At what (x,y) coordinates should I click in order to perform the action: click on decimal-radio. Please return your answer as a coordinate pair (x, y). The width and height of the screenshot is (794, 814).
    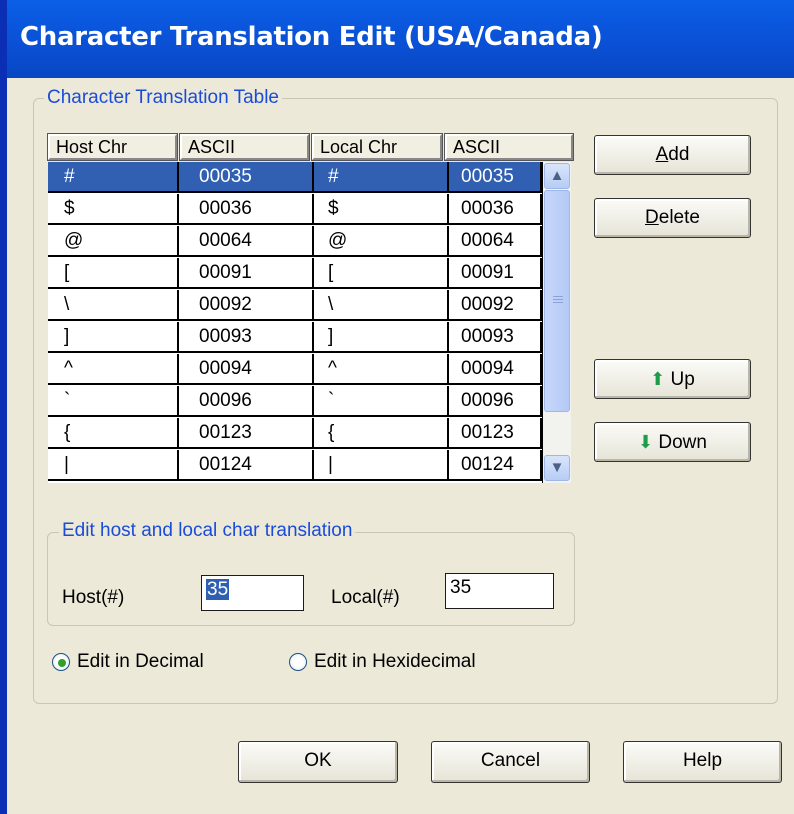
    Looking at the image, I should click on (61, 662).